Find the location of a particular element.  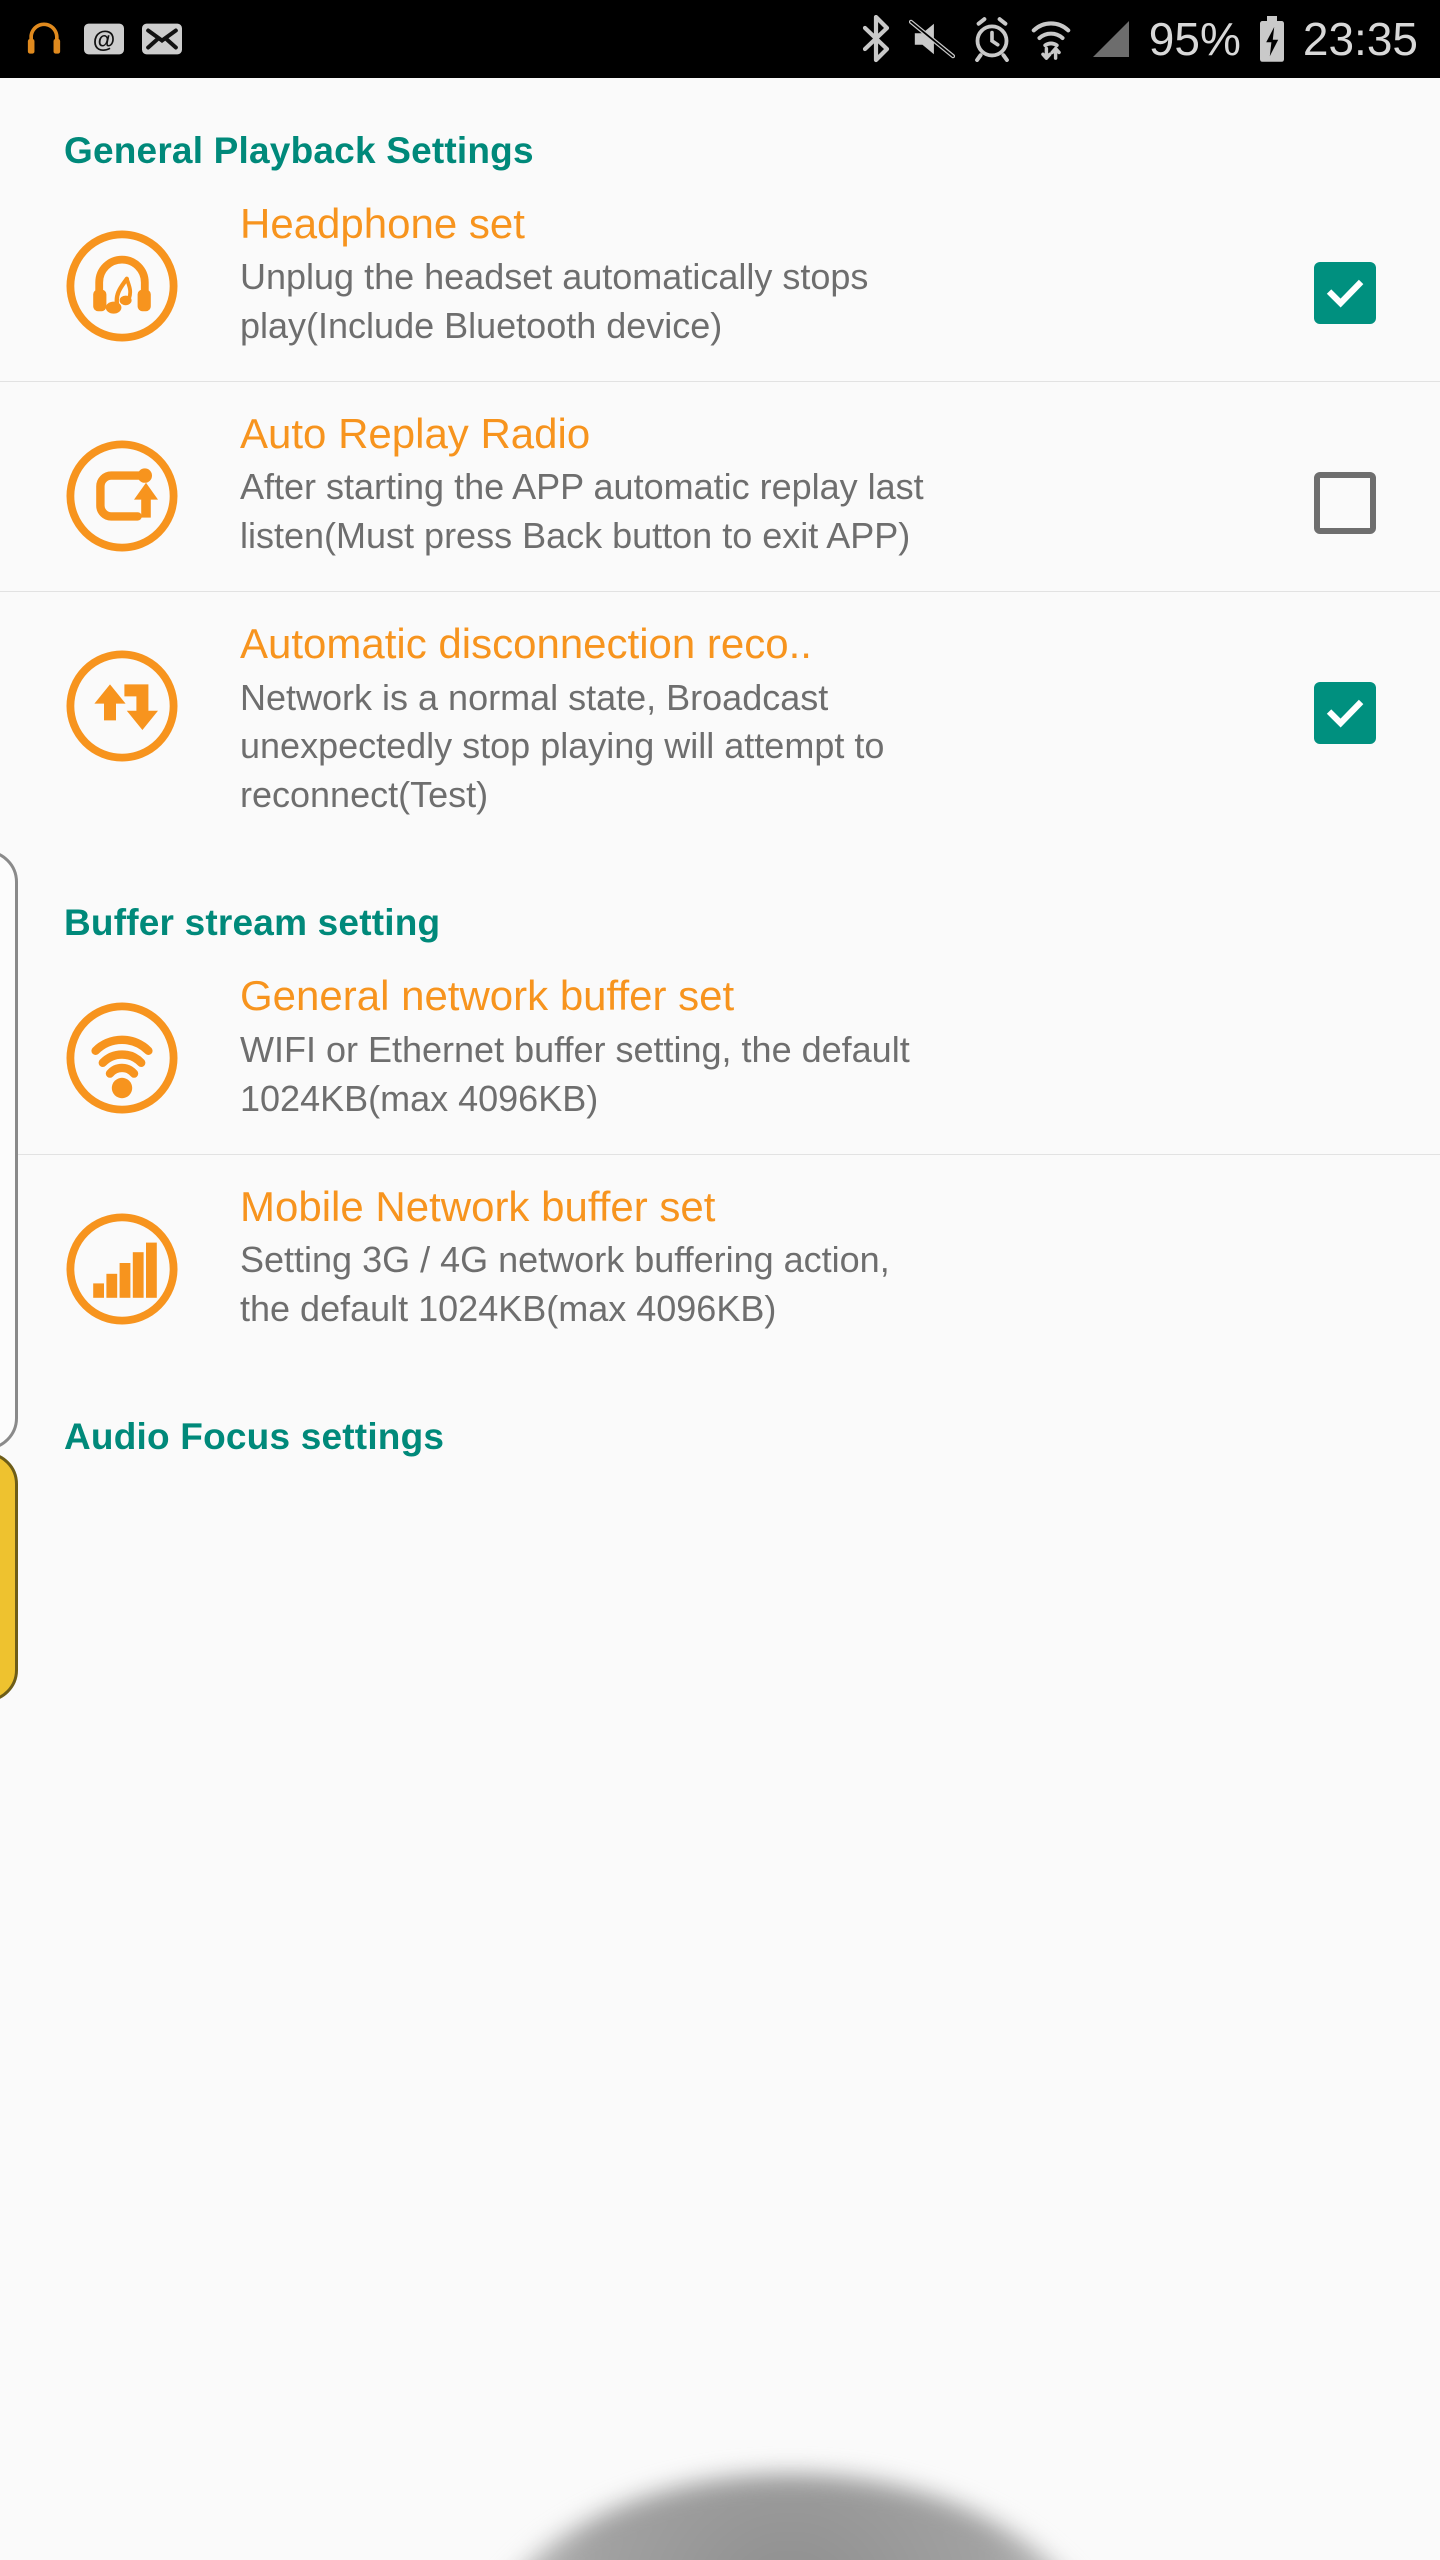

wifi-signal-icon is located at coordinates (122, 1058).